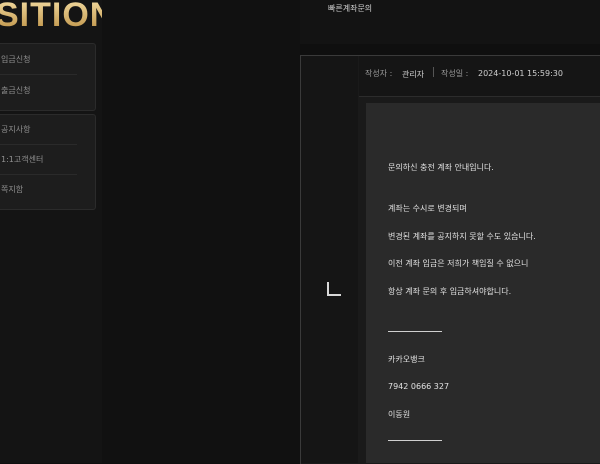 The image size is (600, 464). I want to click on author-label: 작성자 :, so click(379, 73).